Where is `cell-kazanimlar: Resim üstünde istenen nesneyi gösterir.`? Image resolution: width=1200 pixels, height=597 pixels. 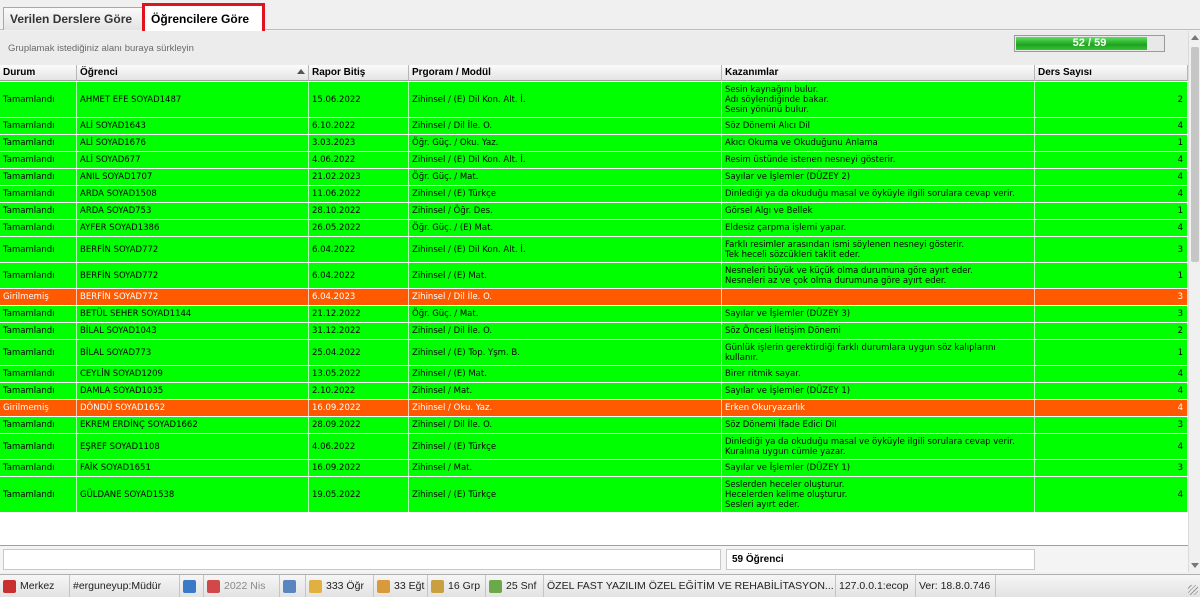
cell-kazanimlar: Resim üstünde istenen nesneyi gösterir. is located at coordinates (878, 160).